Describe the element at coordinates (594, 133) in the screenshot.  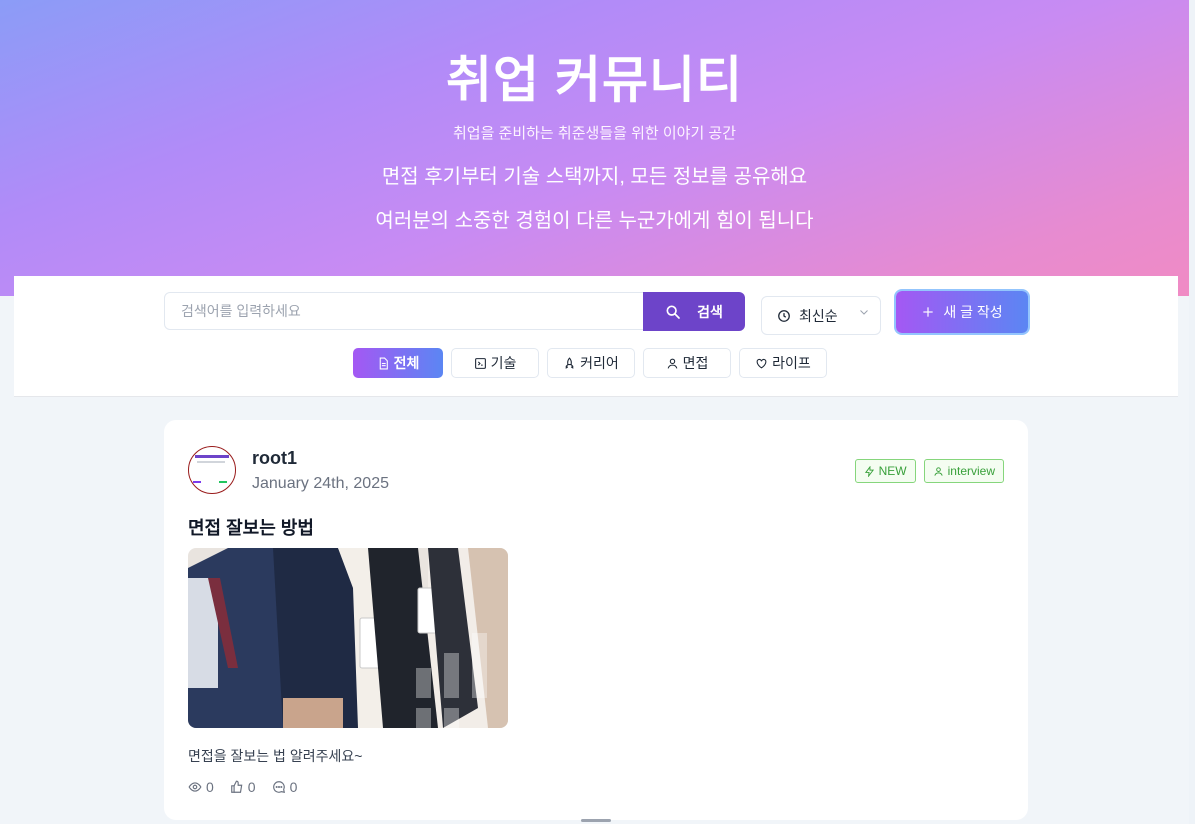
I see `hero-subtitle: 취업을 준비하는 취준생들을 위한 이야기 공간` at that location.